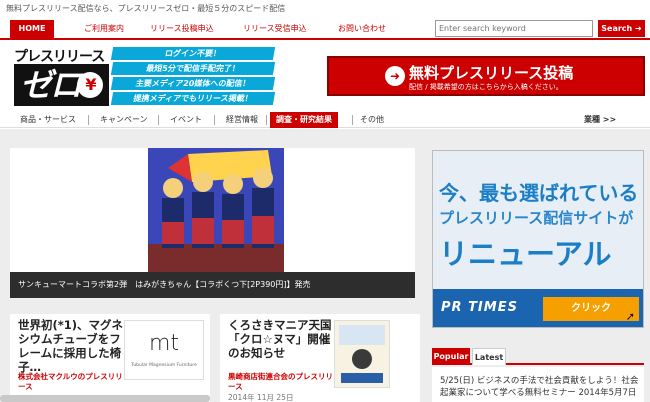 The width and height of the screenshot is (650, 402). I want to click on nav-home-button: HOME, so click(32, 29).